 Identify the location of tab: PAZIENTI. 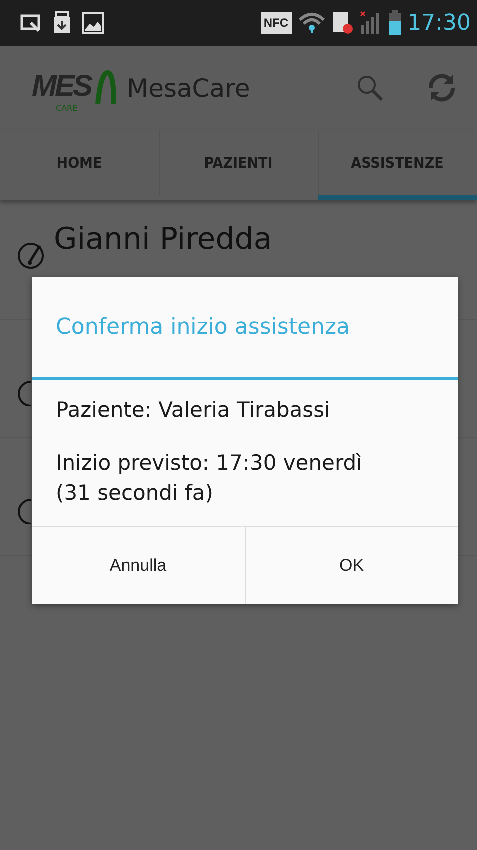
(238, 165).